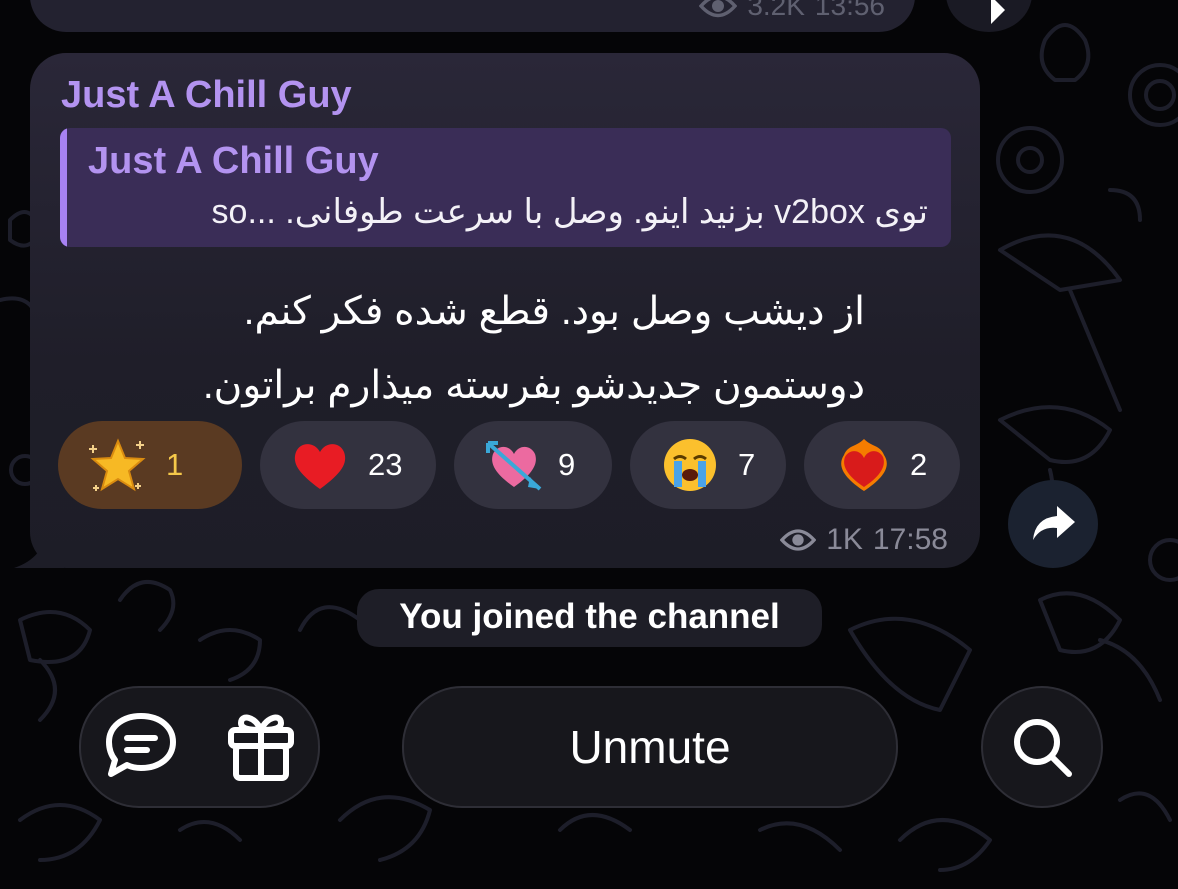  Describe the element at coordinates (554, 311) in the screenshot. I see `message-line-1: از دیشب وصل بود. قطع شده فکر کنم.` at that location.